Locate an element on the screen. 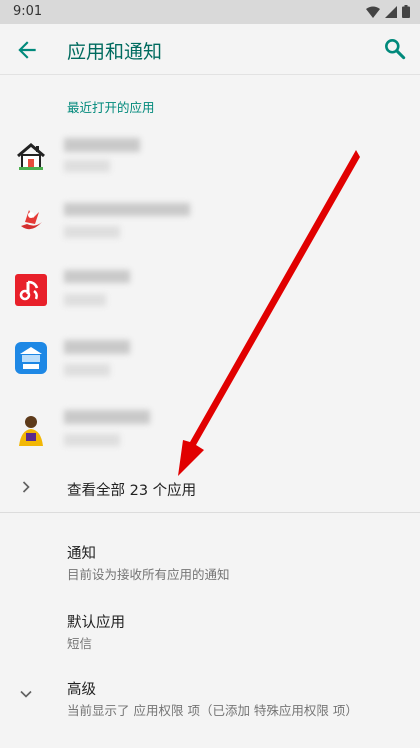 This screenshot has width=420, height=748. search-icon is located at coordinates (395, 49).